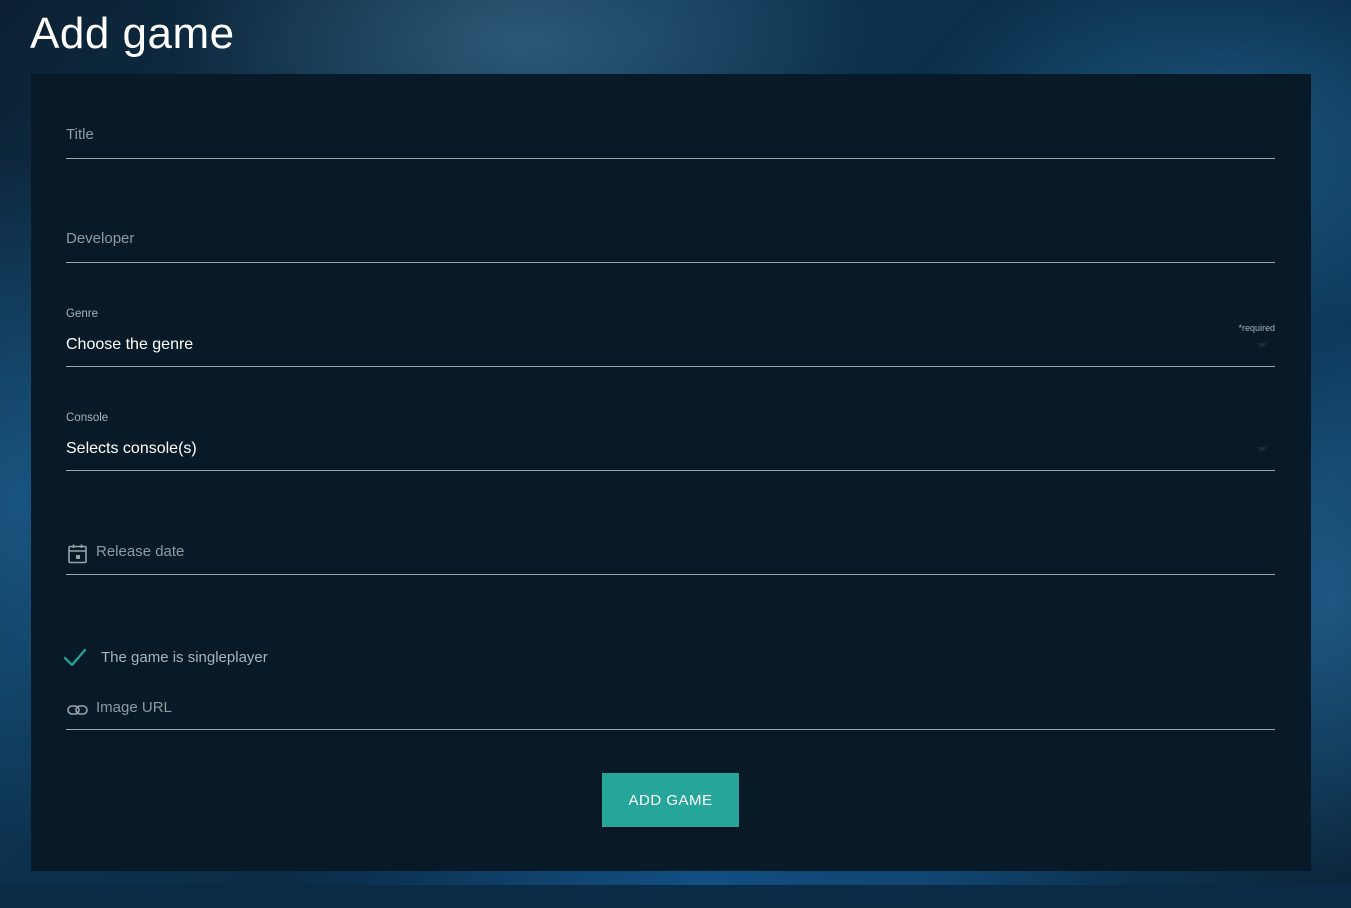  What do you see at coordinates (78, 710) in the screenshot?
I see `link-icon` at bounding box center [78, 710].